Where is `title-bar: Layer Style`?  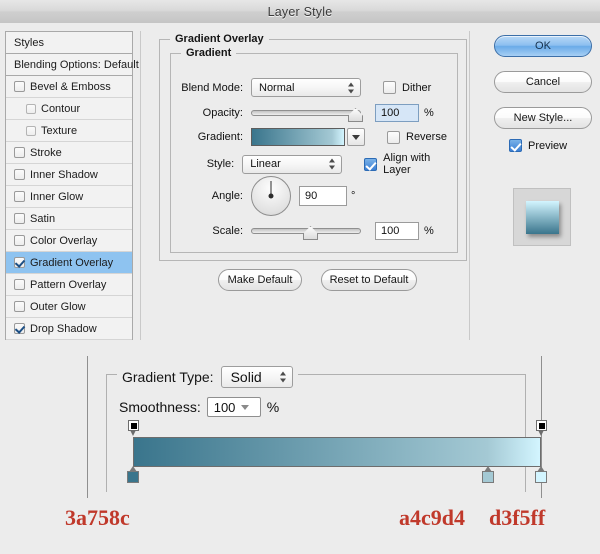
title-bar: Layer Style is located at coordinates (300, 12).